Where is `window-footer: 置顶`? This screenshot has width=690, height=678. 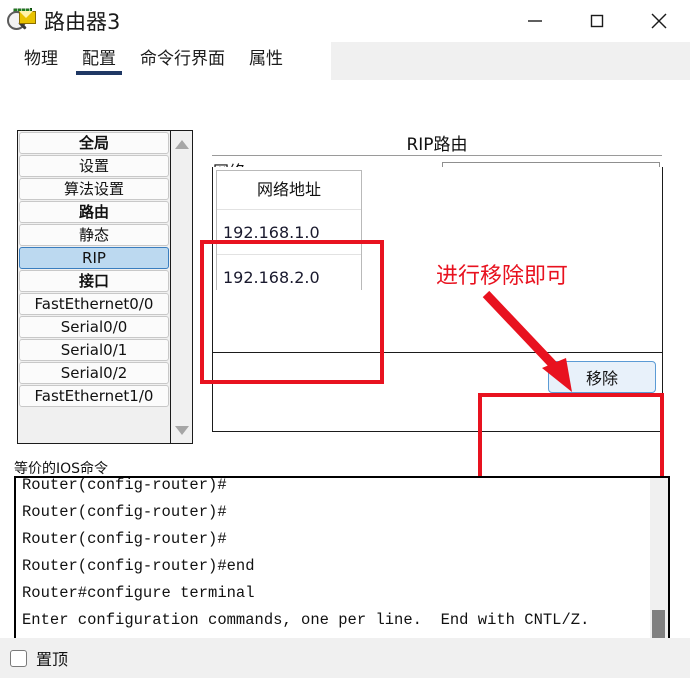 window-footer: 置顶 is located at coordinates (345, 658).